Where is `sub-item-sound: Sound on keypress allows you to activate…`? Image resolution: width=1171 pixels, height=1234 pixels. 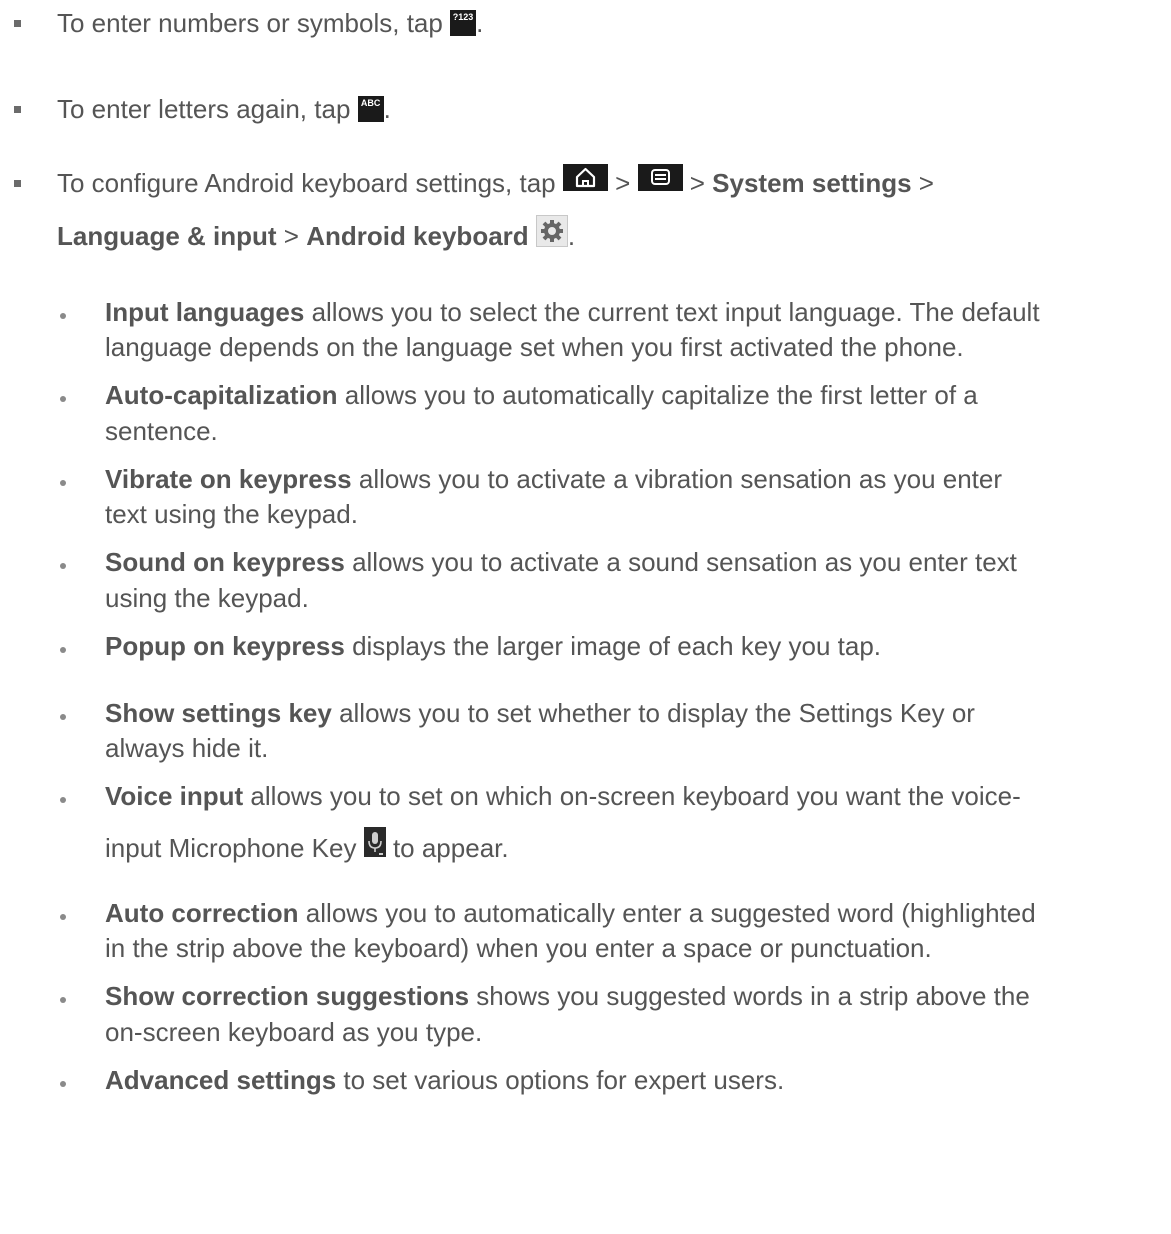 sub-item-sound: Sound on keypress allows you to activate… is located at coordinates (561, 562).